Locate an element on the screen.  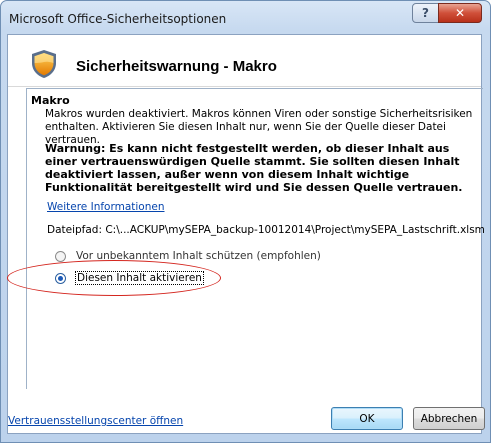
close-button: ✕ is located at coordinates (460, 13).